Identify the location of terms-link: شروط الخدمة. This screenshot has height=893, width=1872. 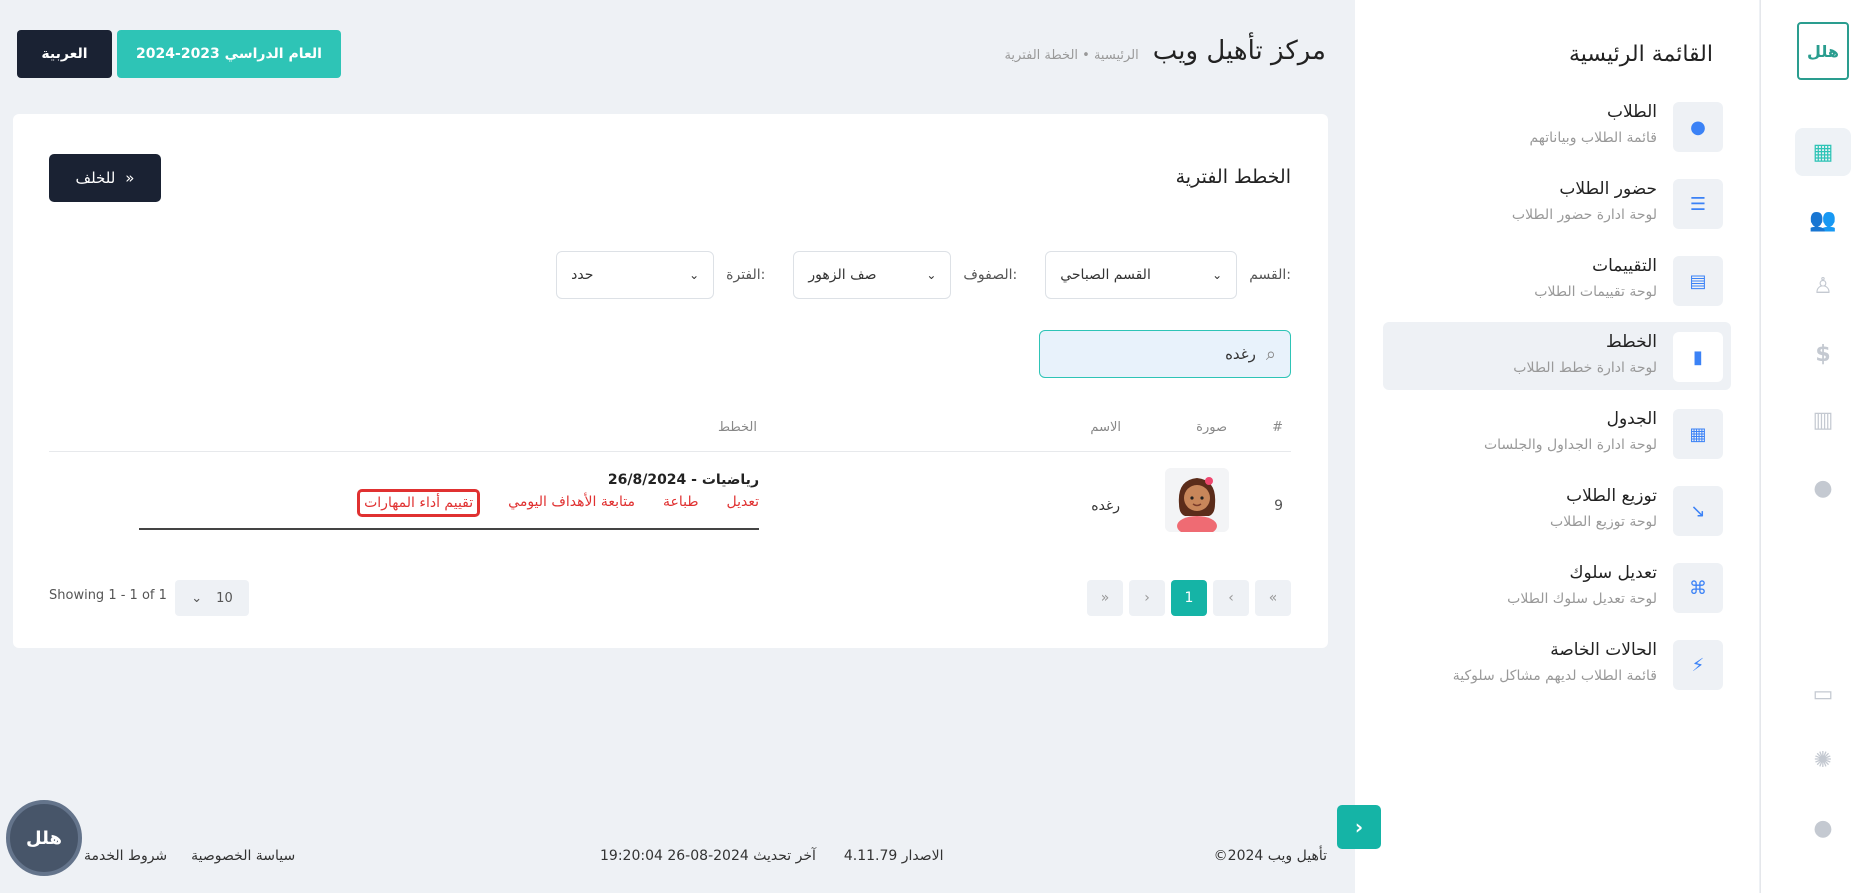
(125, 856).